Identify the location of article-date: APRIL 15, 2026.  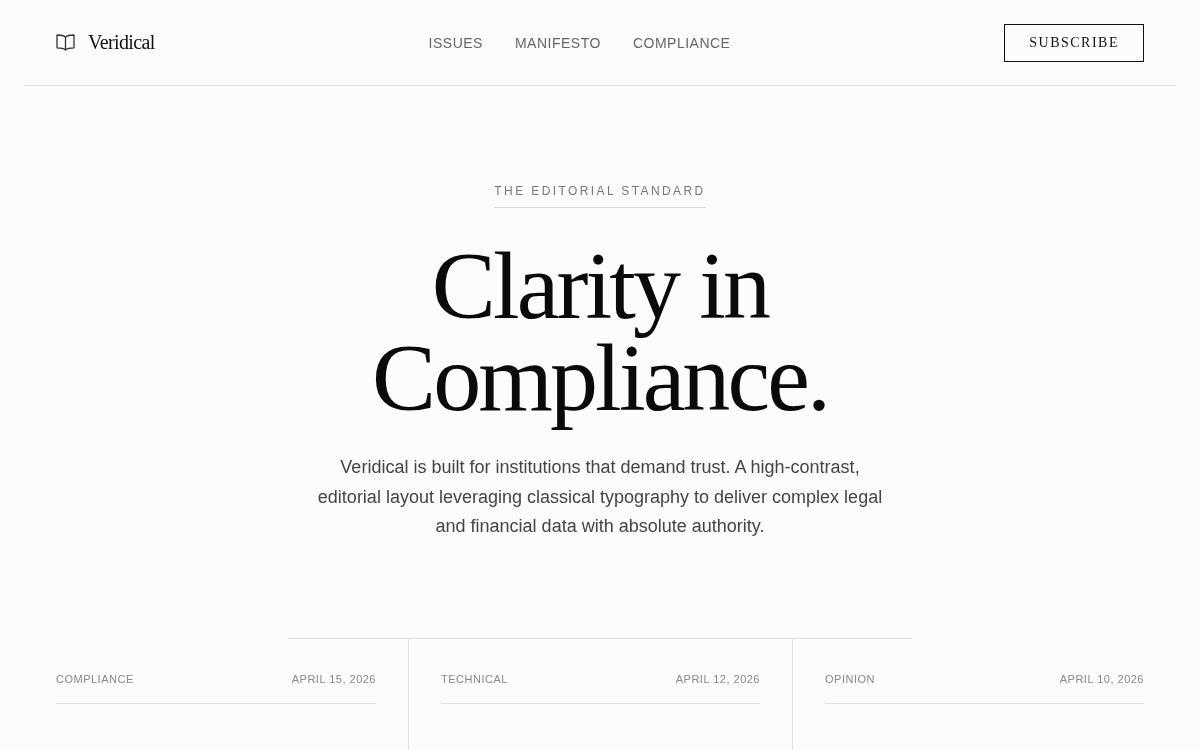
(333, 680).